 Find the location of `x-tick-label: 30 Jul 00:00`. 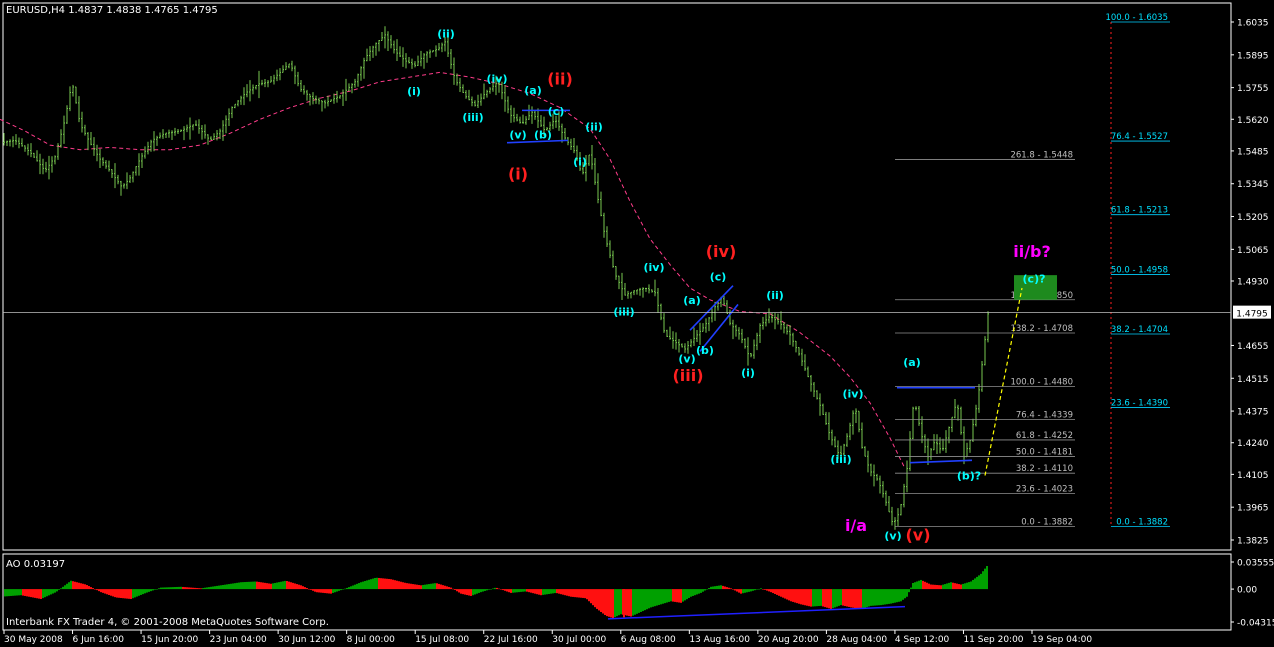

x-tick-label: 30 Jul 00:00 is located at coordinates (579, 640).